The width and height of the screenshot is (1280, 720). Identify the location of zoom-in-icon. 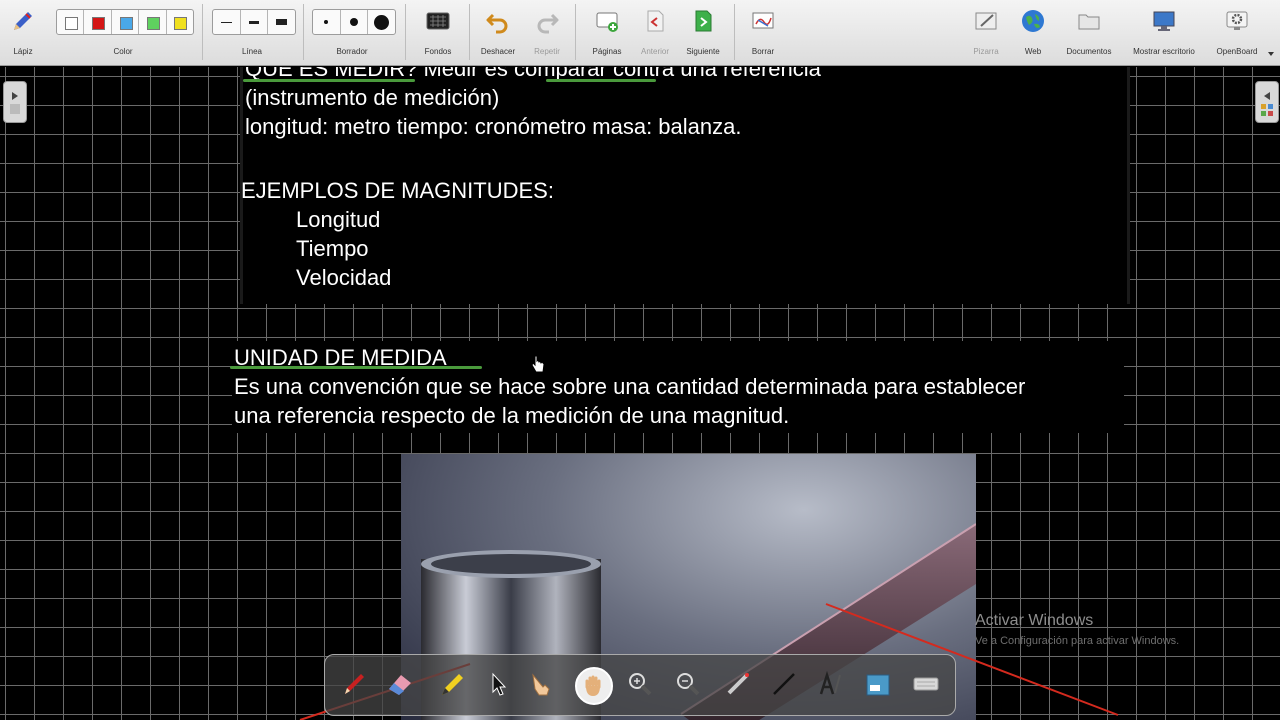
(640, 684).